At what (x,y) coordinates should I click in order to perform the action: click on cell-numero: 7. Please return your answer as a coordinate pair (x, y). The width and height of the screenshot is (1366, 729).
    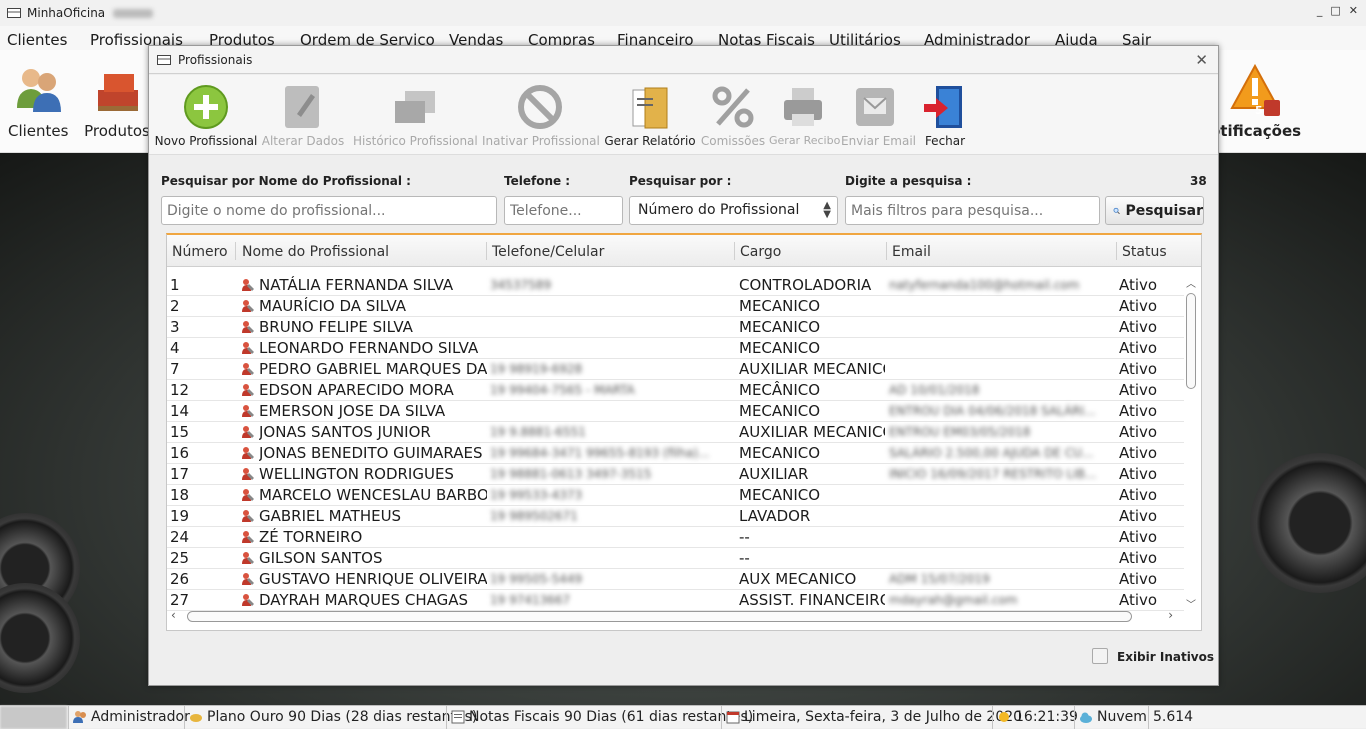
    Looking at the image, I should click on (175, 369).